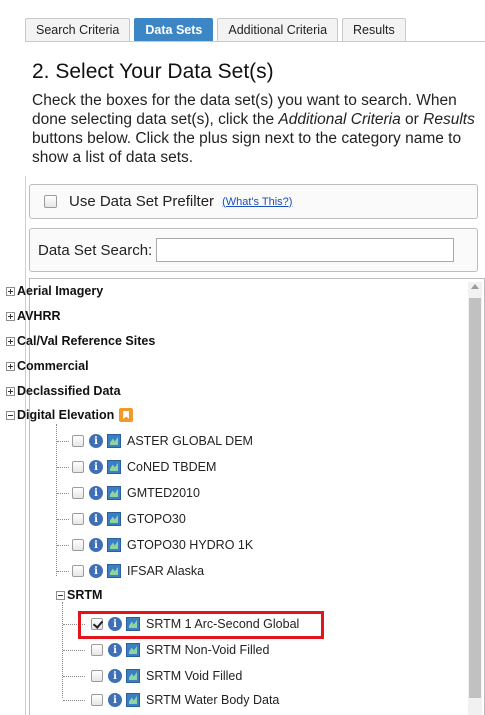  I want to click on dataset-label: GTOPO30, so click(156, 519).